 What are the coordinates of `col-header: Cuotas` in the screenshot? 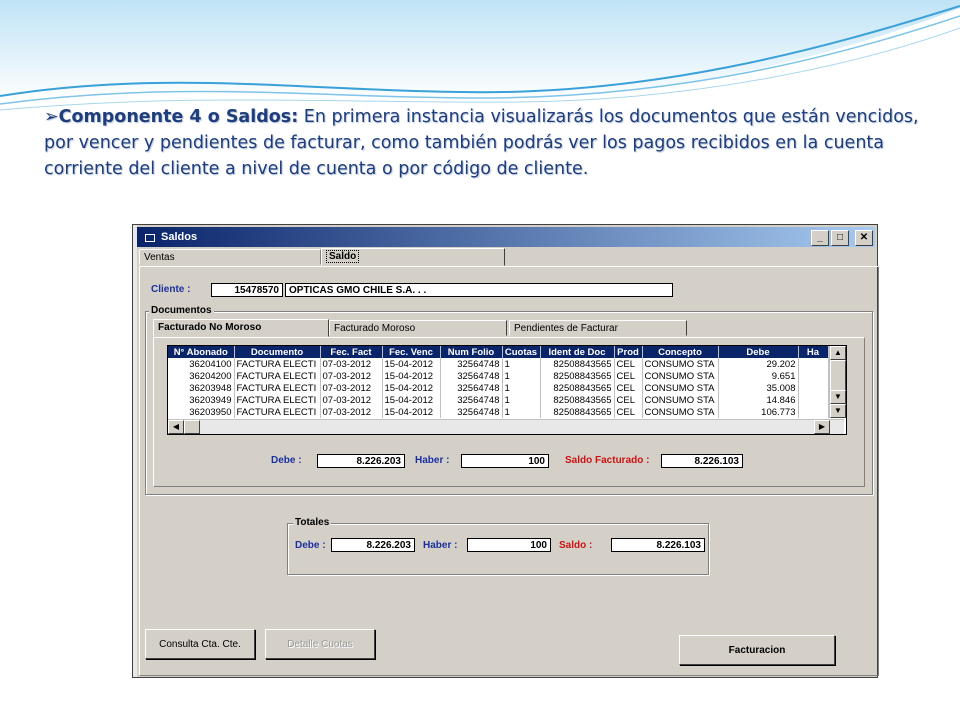 It's located at (521, 352).